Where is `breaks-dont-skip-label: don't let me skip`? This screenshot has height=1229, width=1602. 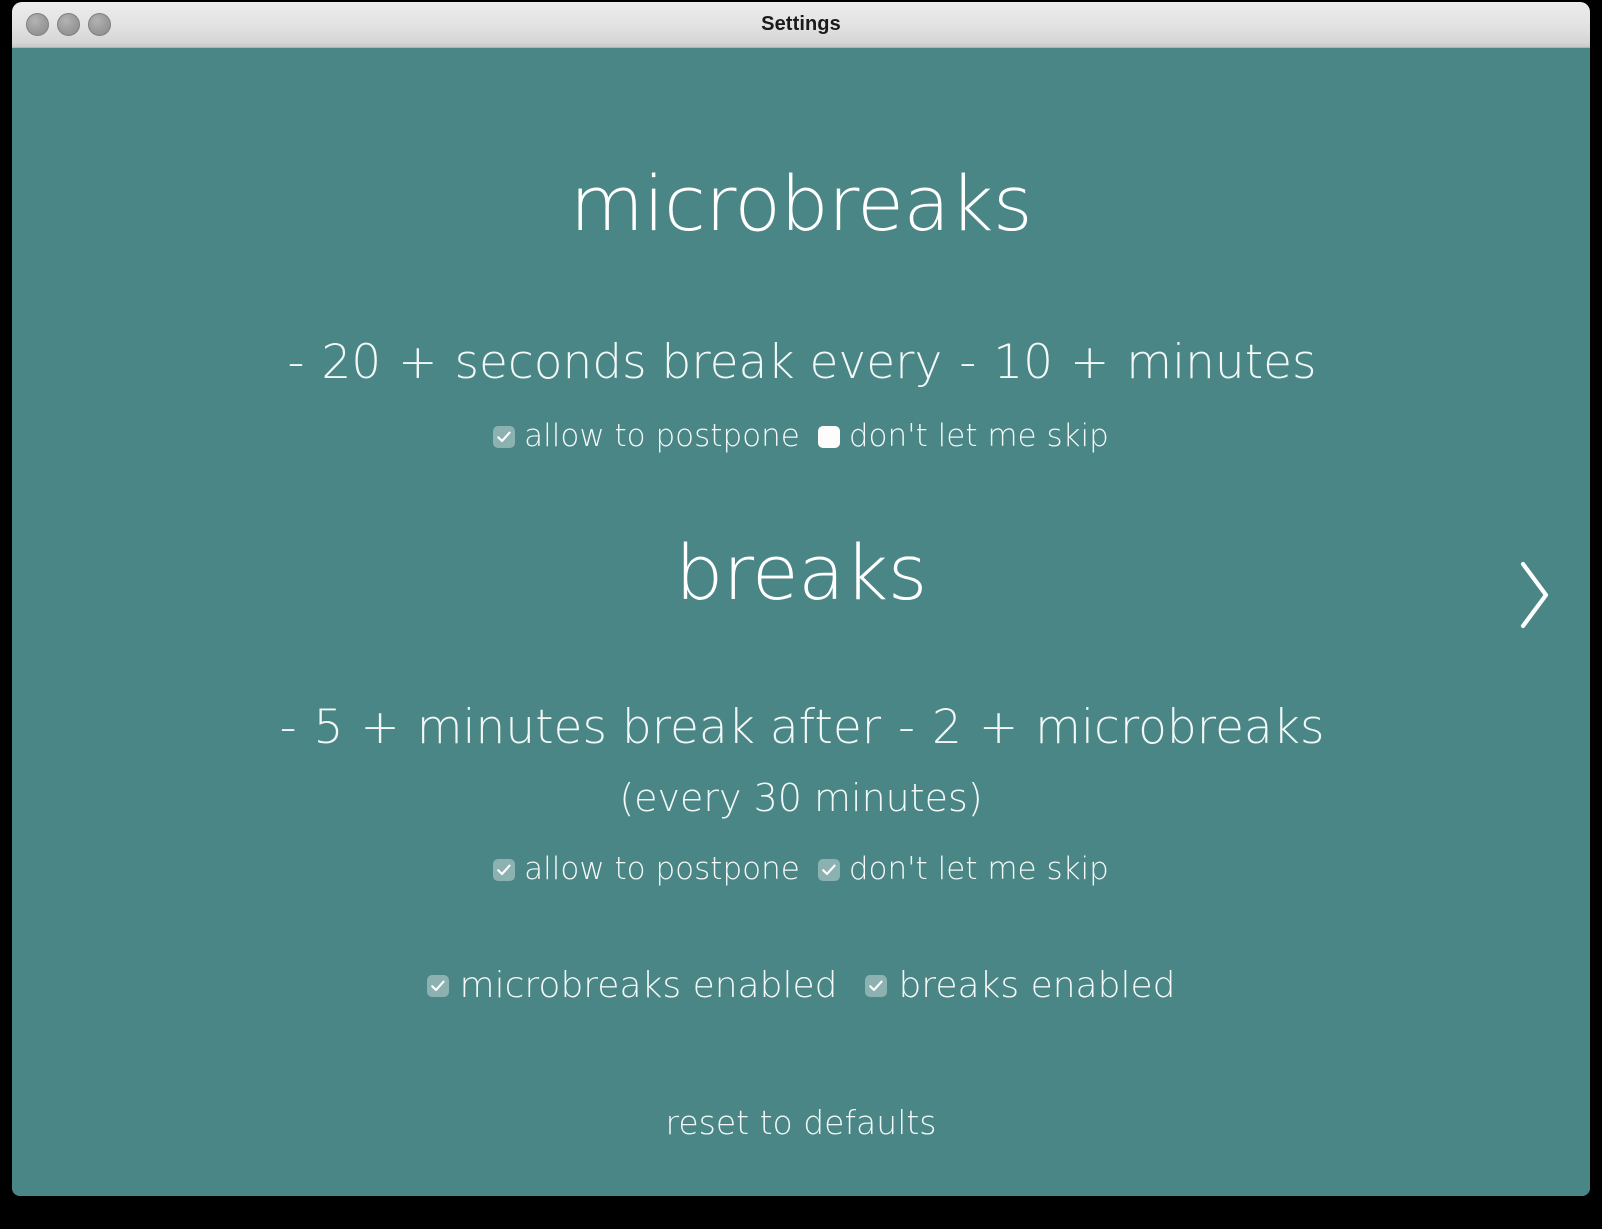 breaks-dont-skip-label: don't let me skip is located at coordinates (978, 869).